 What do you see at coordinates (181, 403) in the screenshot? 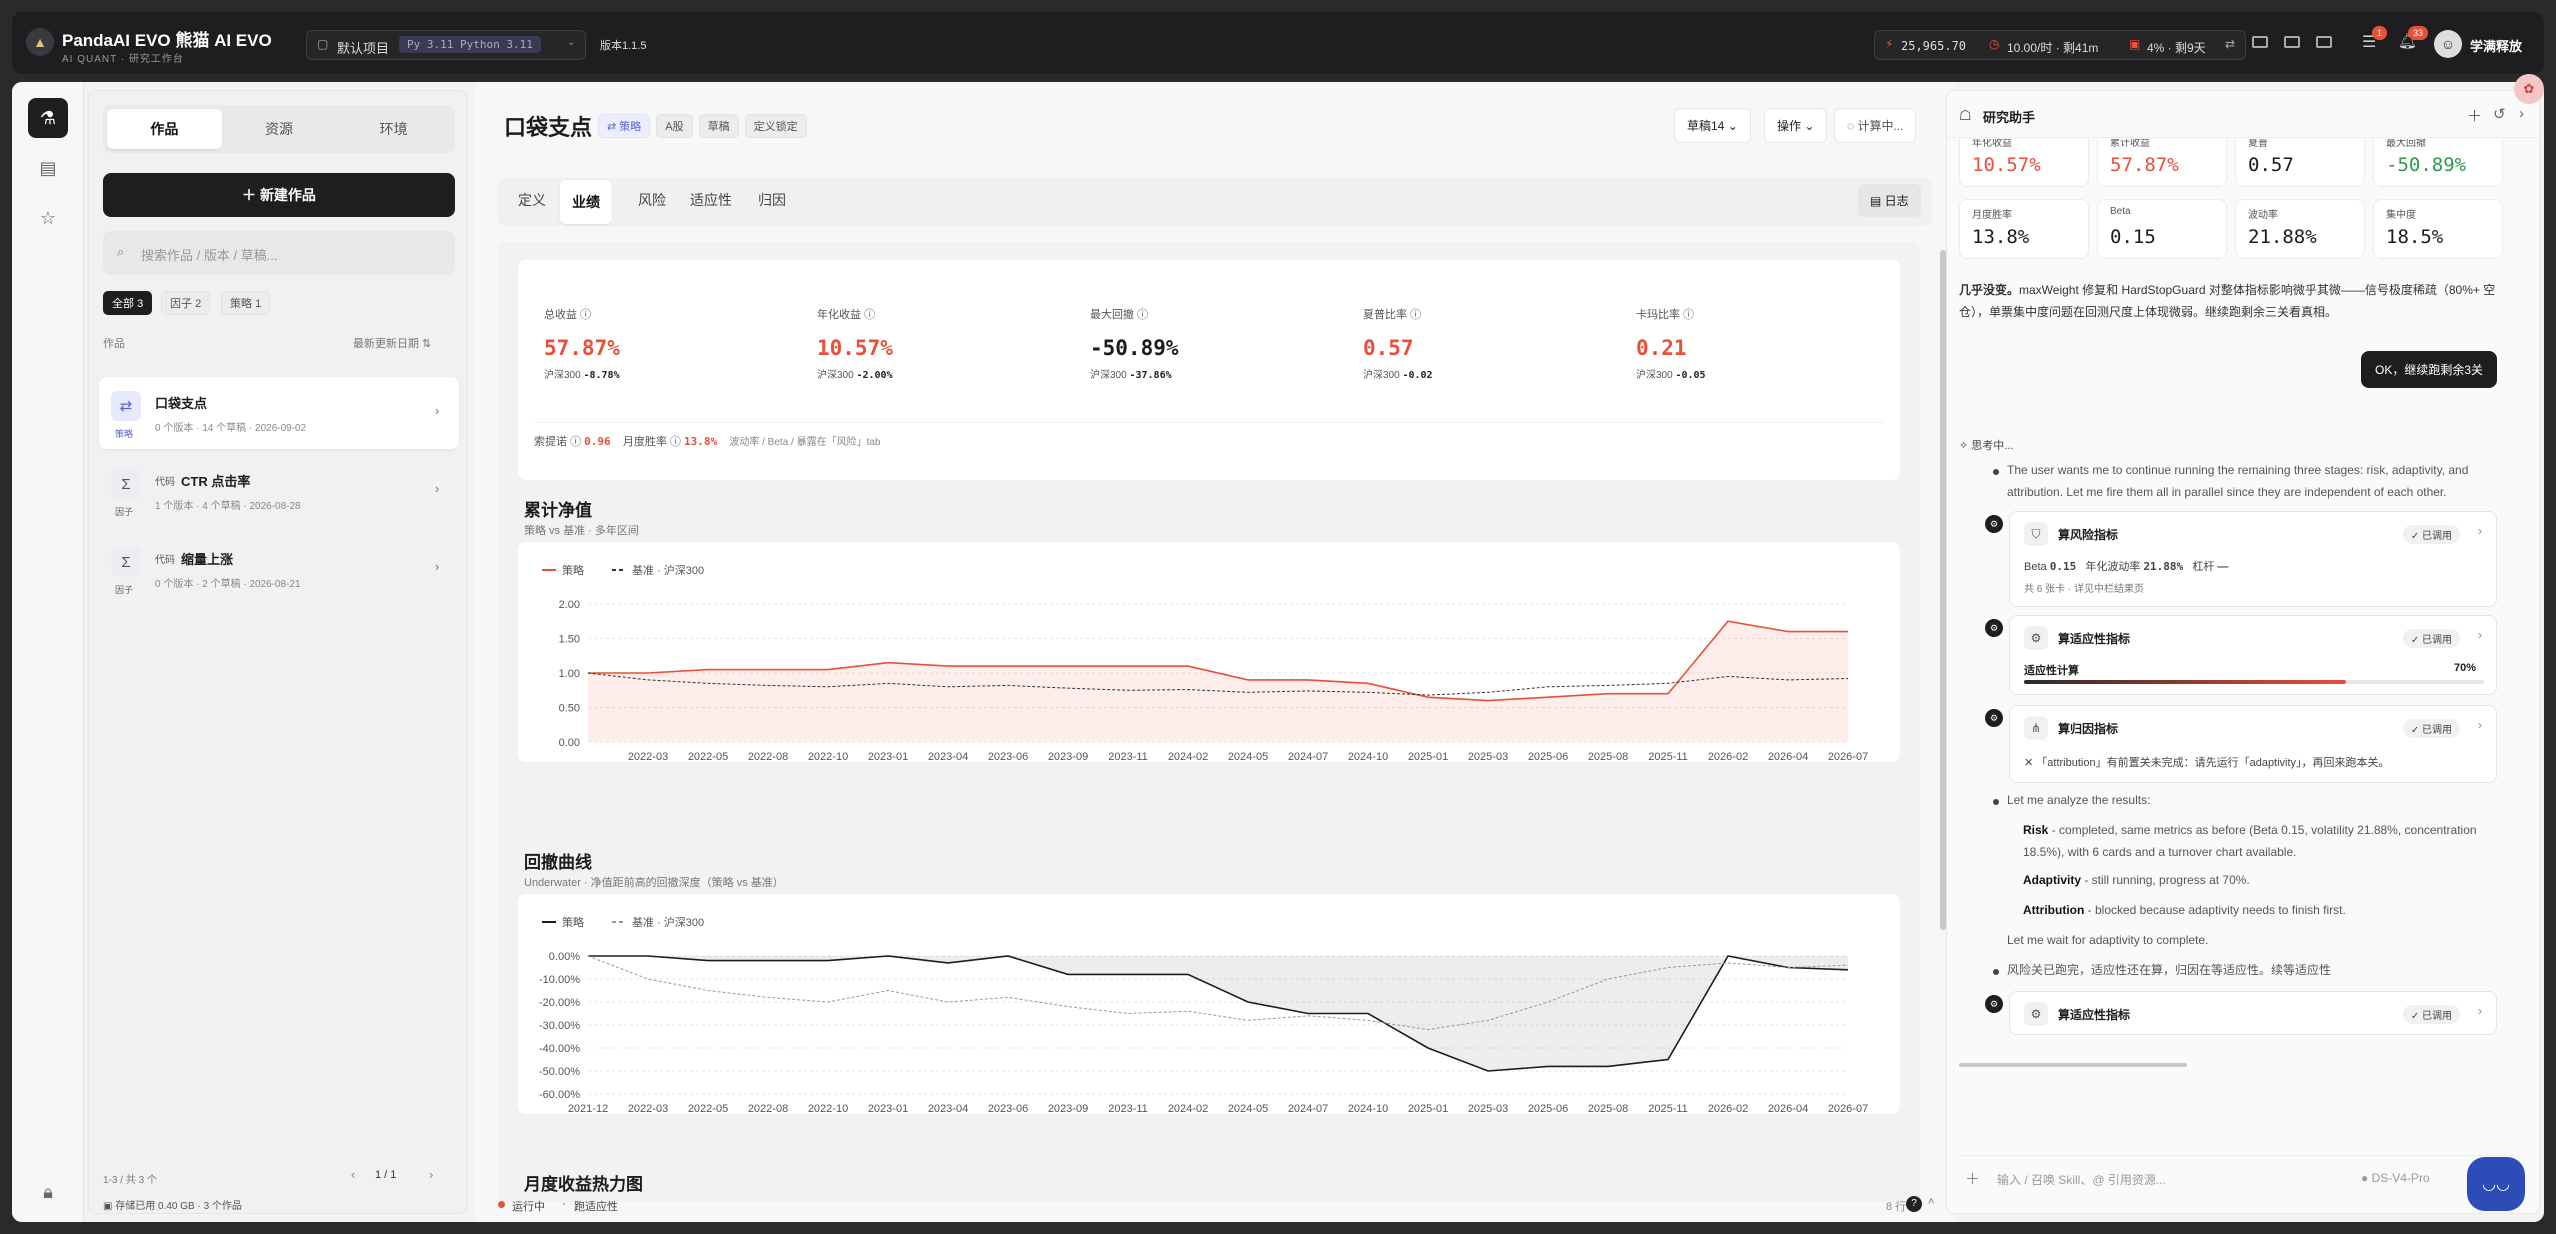
I see `item-title: 口袋支点` at bounding box center [181, 403].